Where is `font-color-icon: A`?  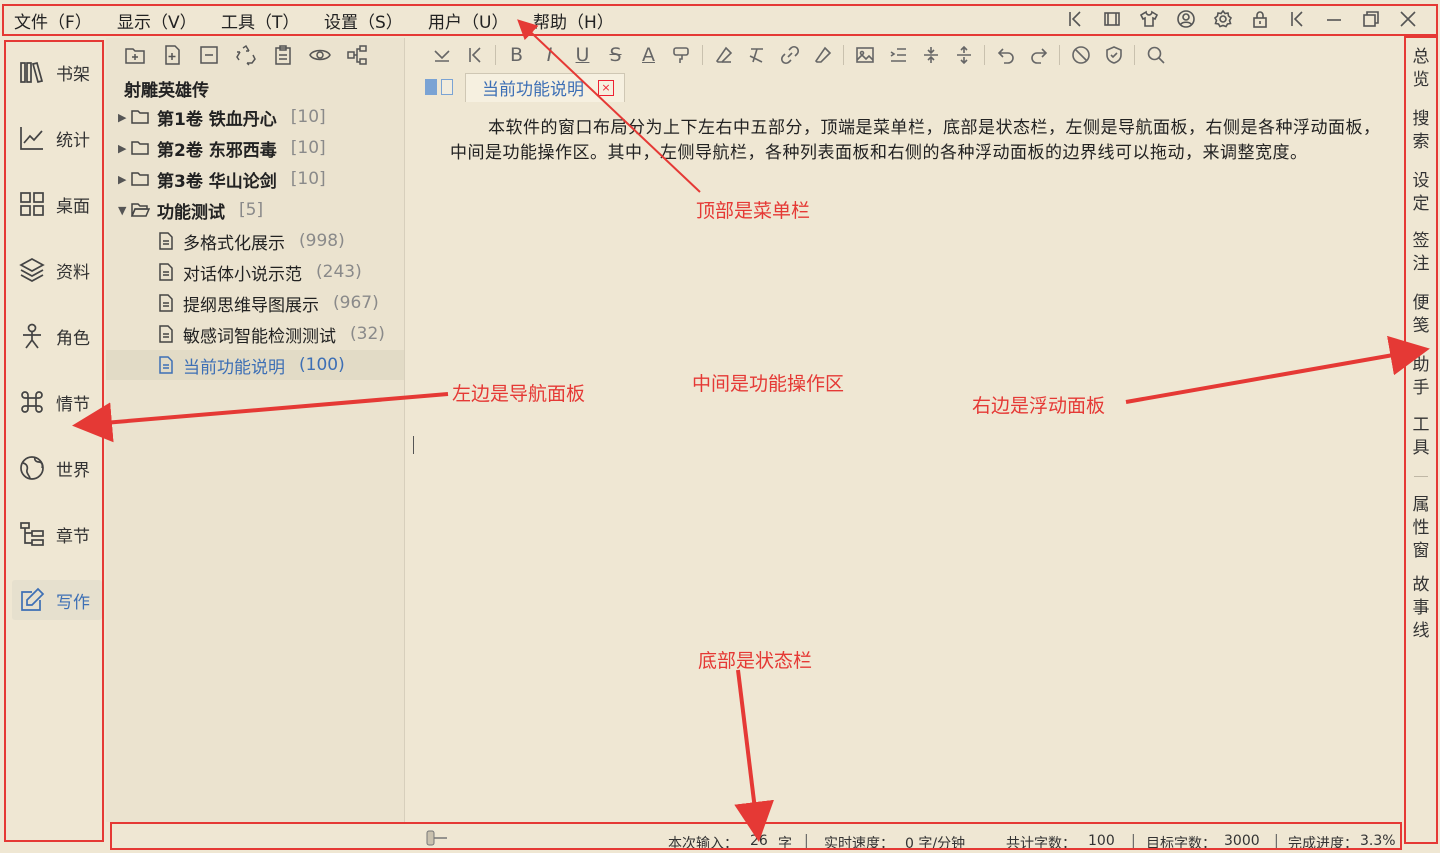
font-color-icon: A is located at coordinates (648, 55).